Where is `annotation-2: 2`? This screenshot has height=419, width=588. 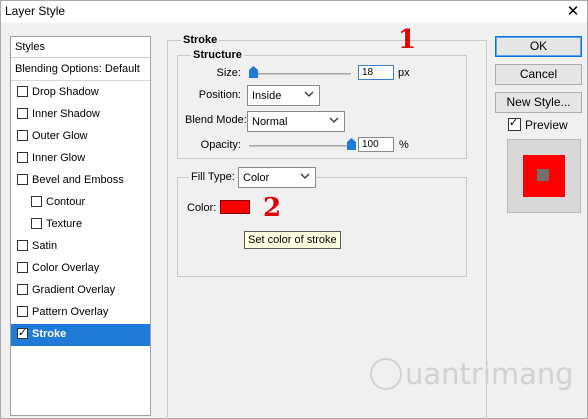 annotation-2: 2 is located at coordinates (272, 208).